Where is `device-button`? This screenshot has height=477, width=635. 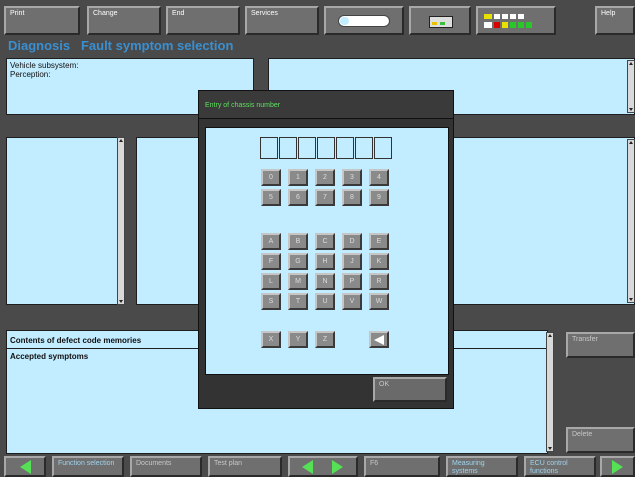 device-button is located at coordinates (440, 20).